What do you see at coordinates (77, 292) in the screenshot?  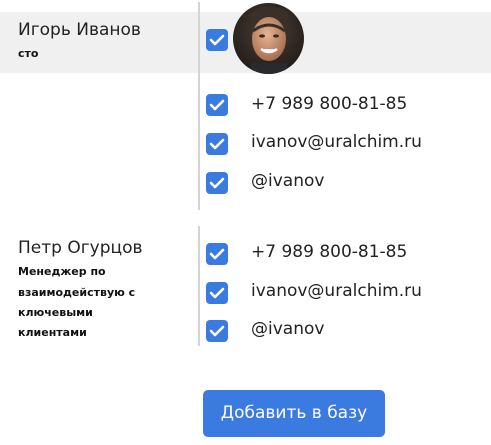 I see `person-role-line: взаимодействую с` at bounding box center [77, 292].